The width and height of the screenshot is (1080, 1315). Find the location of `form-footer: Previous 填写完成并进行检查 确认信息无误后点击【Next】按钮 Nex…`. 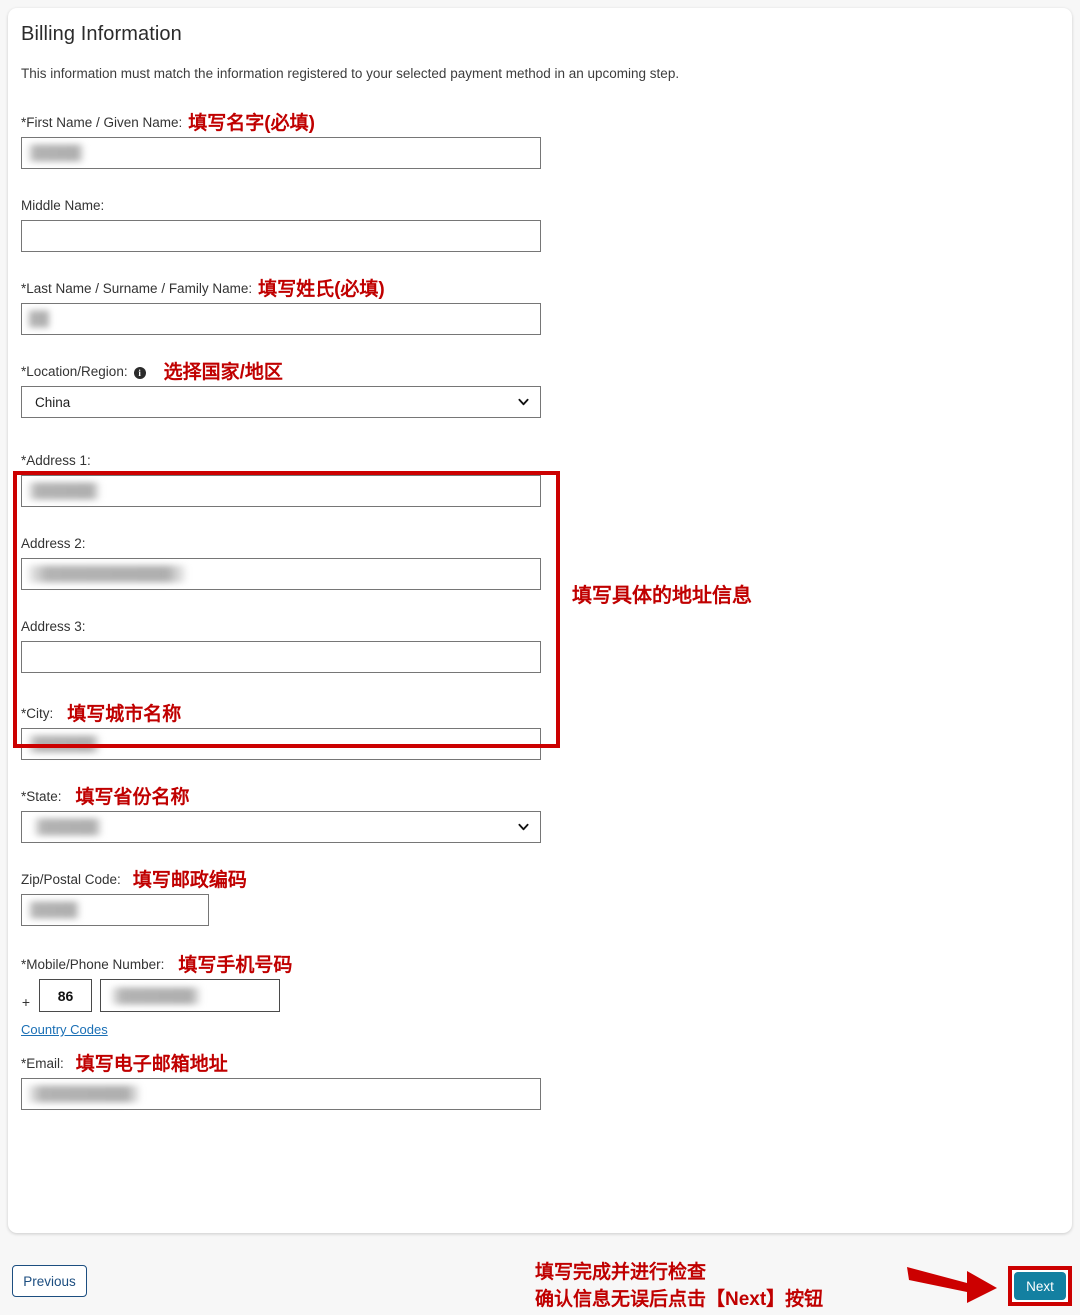

form-footer: Previous 填写完成并进行检查 确认信息无误后点击【Next】按钮 Nex… is located at coordinates (540, 1284).